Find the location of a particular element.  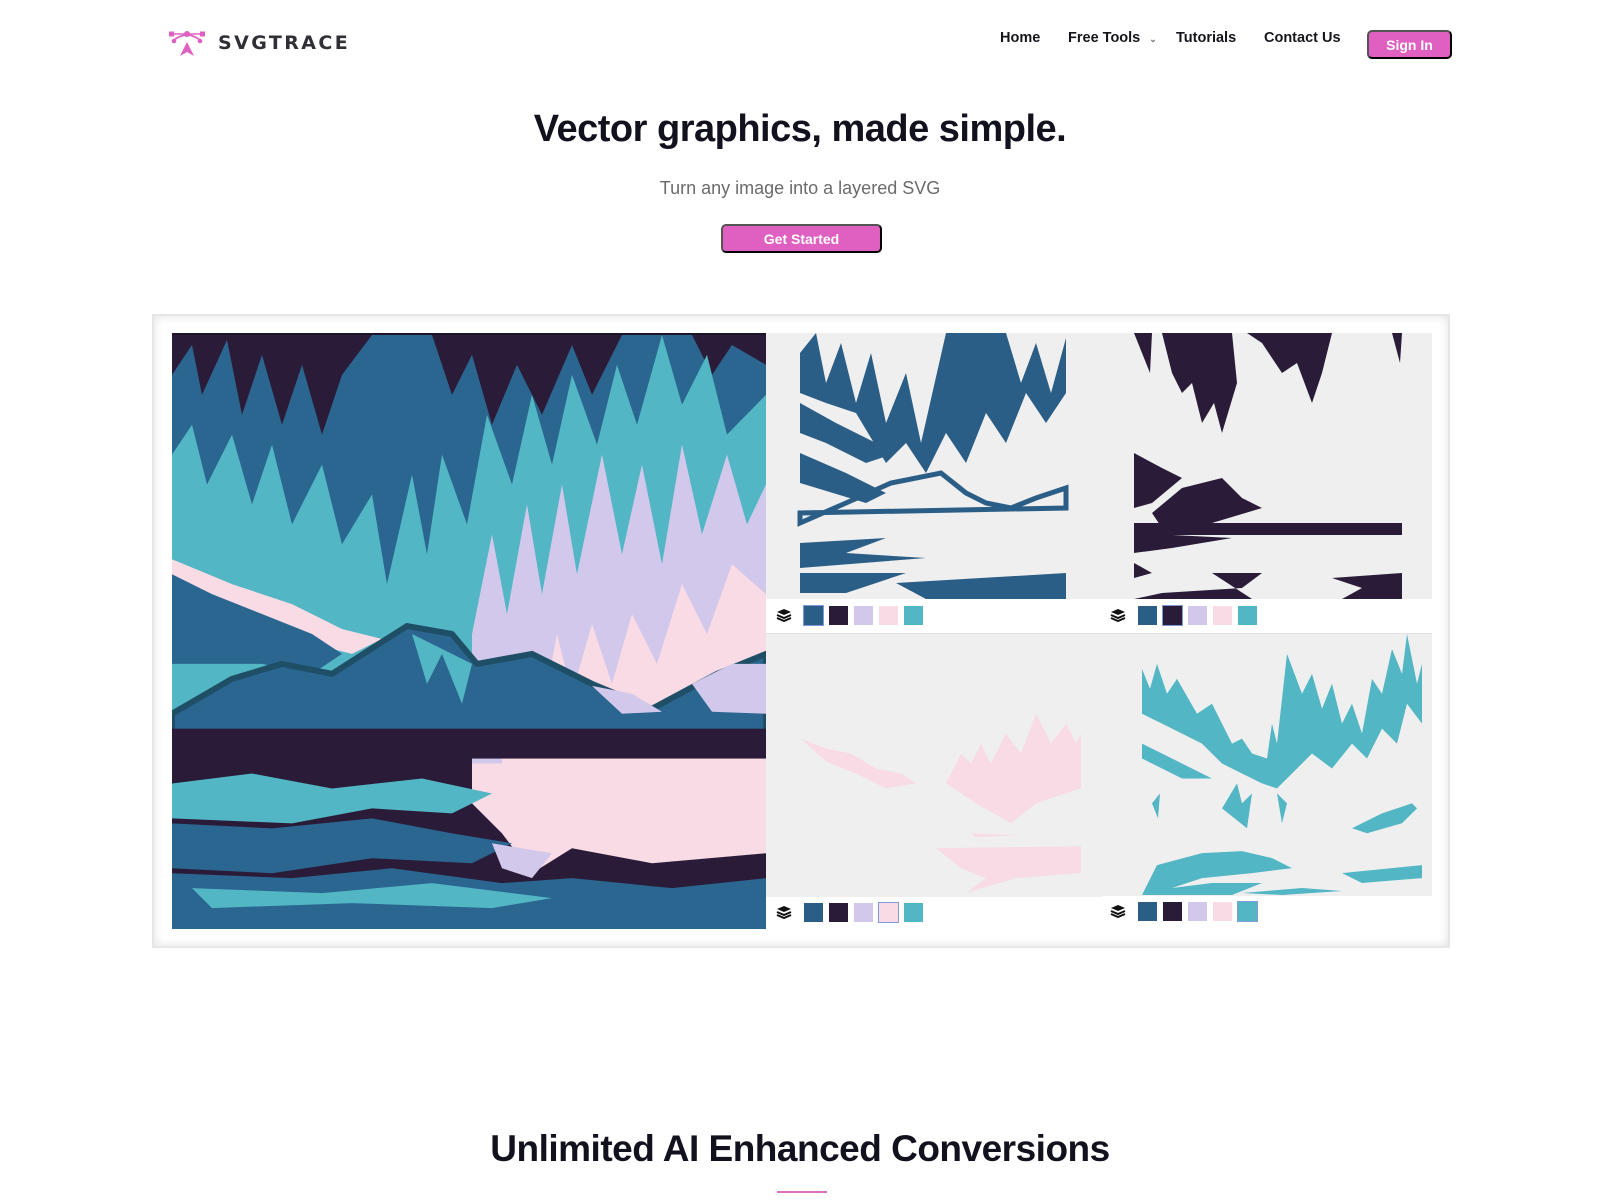

palette-row-deep-purple is located at coordinates (1183, 615).